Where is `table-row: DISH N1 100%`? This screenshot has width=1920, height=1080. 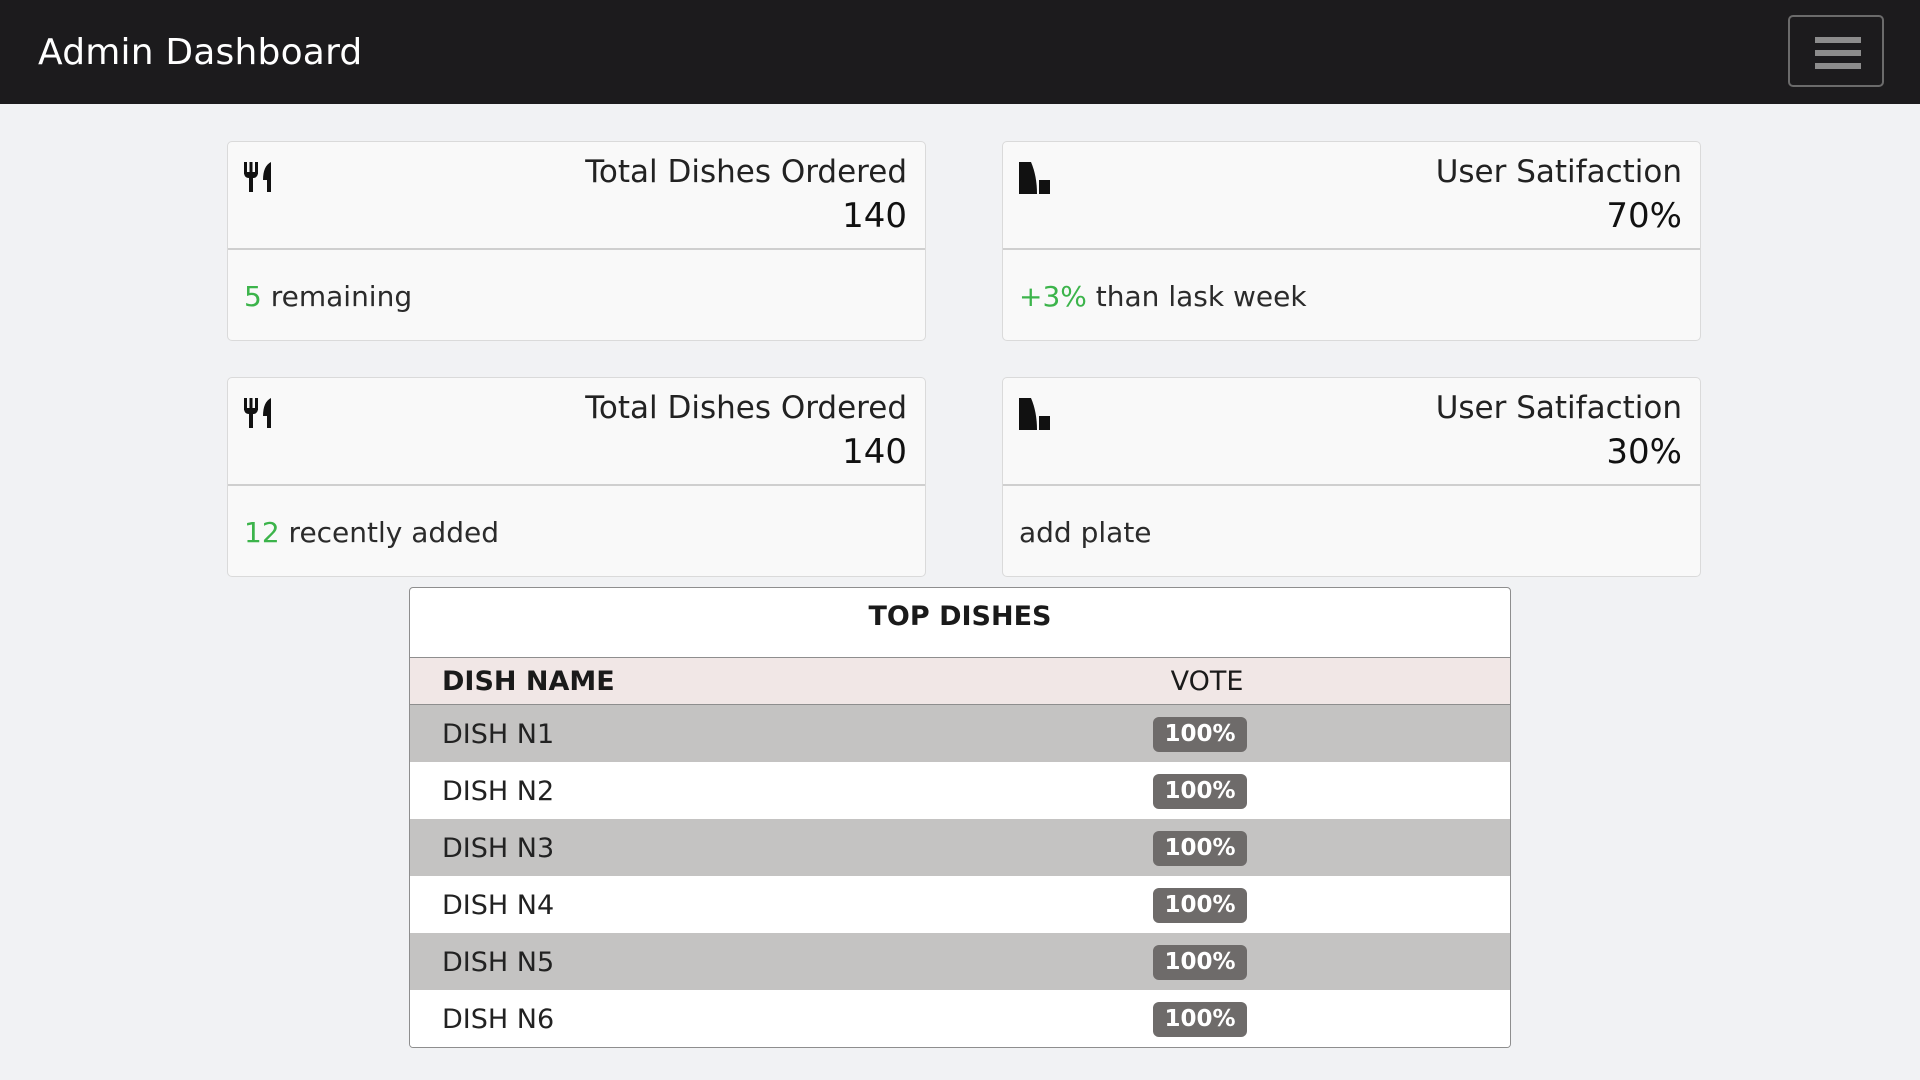 table-row: DISH N1 100% is located at coordinates (960, 733).